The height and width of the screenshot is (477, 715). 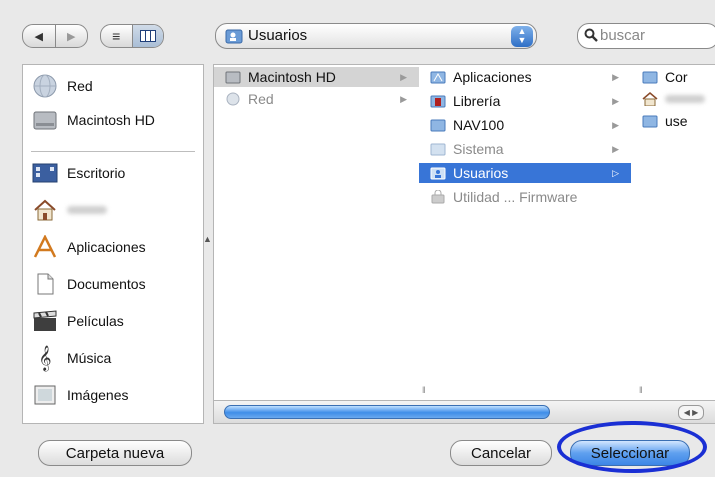 What do you see at coordinates (438, 101) in the screenshot?
I see `library-folder-icon` at bounding box center [438, 101].